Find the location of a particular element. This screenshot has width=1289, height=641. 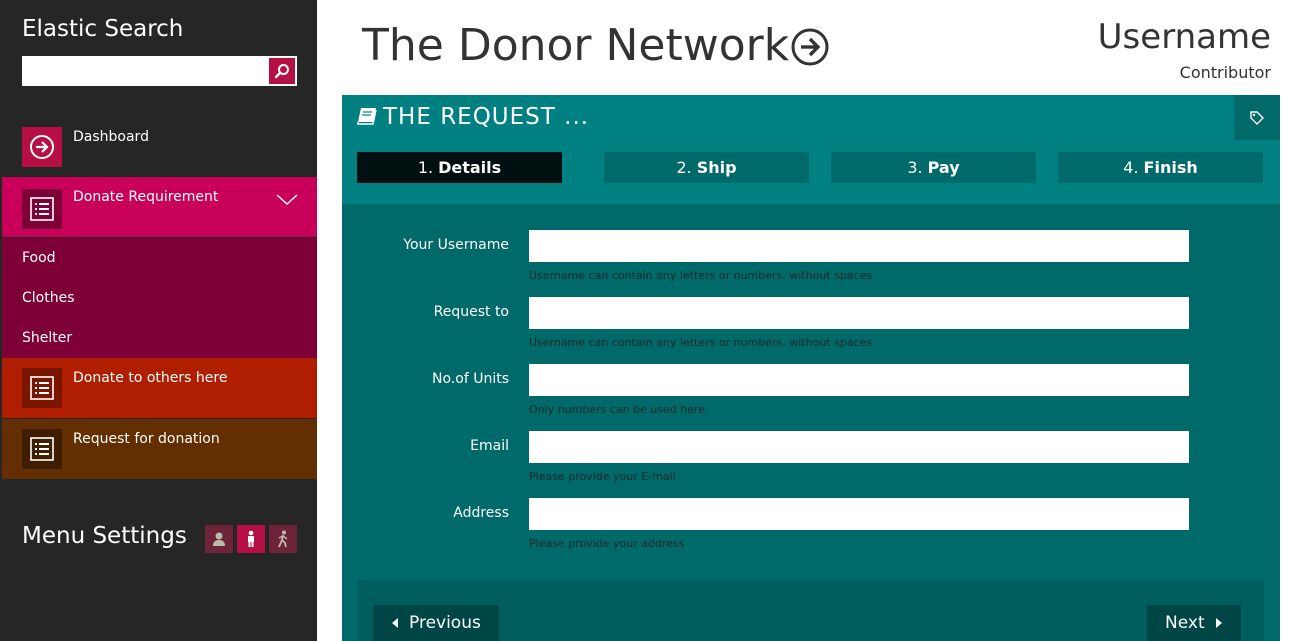

submenu-item-clothes: Clothes is located at coordinates (159, 298).